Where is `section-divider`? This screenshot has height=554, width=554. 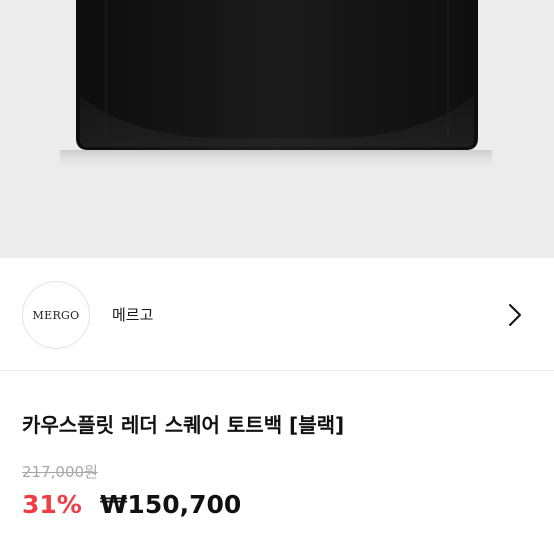
section-divider is located at coordinates (277, 370).